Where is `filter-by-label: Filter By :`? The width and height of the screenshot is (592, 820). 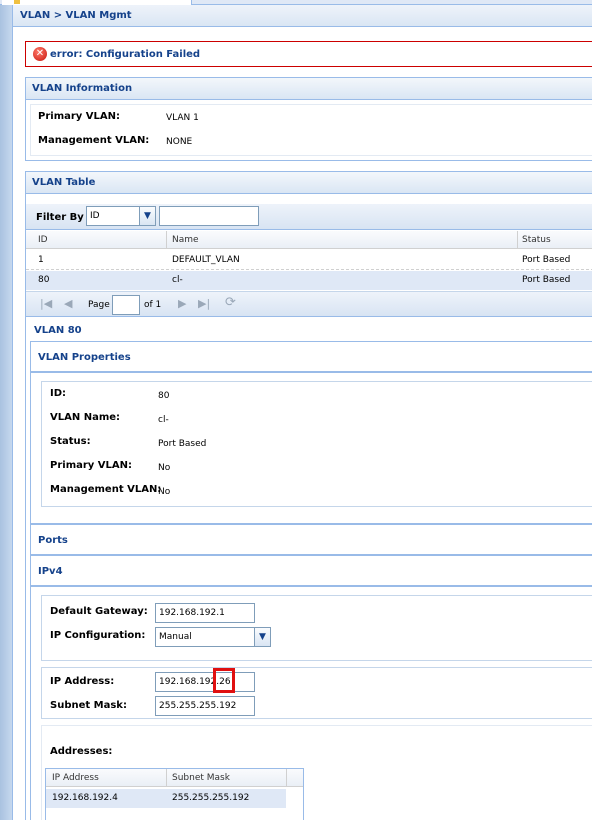 filter-by-label: Filter By : is located at coordinates (64, 217).